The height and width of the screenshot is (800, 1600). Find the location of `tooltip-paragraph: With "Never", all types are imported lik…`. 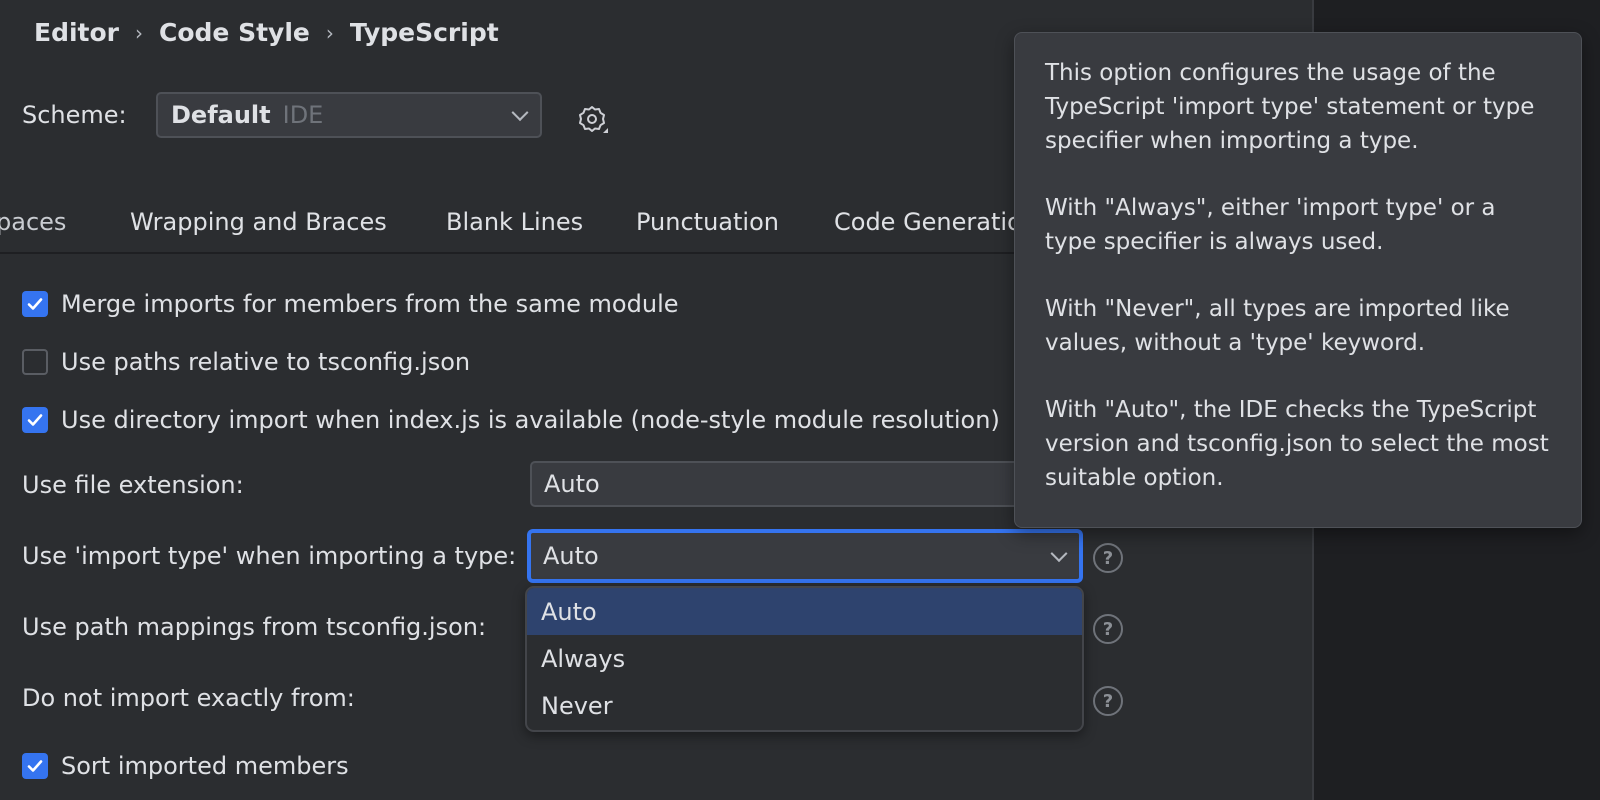

tooltip-paragraph: With "Never", all types are imported lik… is located at coordinates (1277, 326).